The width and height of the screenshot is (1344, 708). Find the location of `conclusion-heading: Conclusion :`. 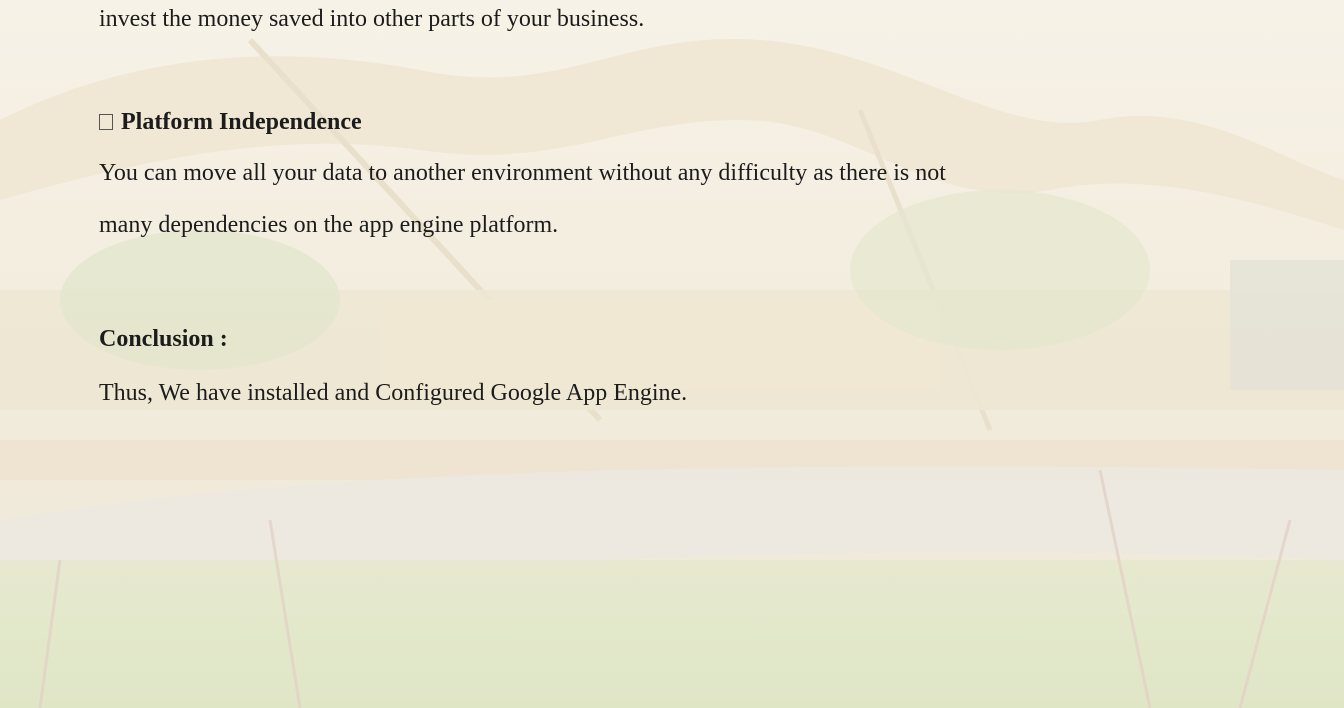

conclusion-heading: Conclusion : is located at coordinates (163, 339).